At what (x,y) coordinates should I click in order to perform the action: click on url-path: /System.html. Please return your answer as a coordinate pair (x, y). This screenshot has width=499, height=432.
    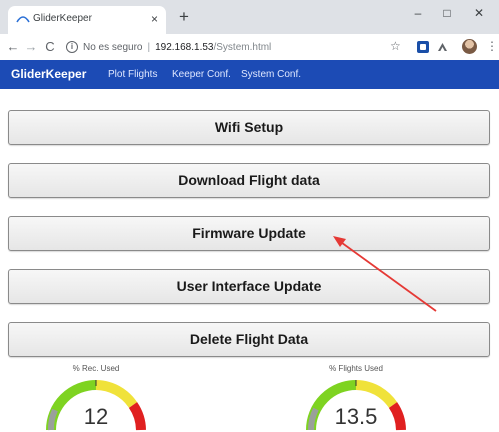
    Looking at the image, I should click on (242, 47).